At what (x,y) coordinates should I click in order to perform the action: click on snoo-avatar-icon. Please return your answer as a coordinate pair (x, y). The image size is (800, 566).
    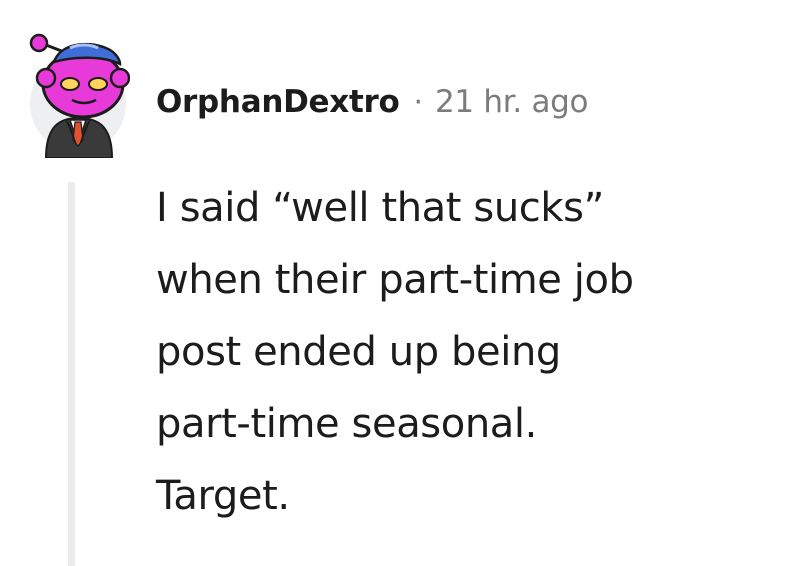
    Looking at the image, I should click on (78, 92).